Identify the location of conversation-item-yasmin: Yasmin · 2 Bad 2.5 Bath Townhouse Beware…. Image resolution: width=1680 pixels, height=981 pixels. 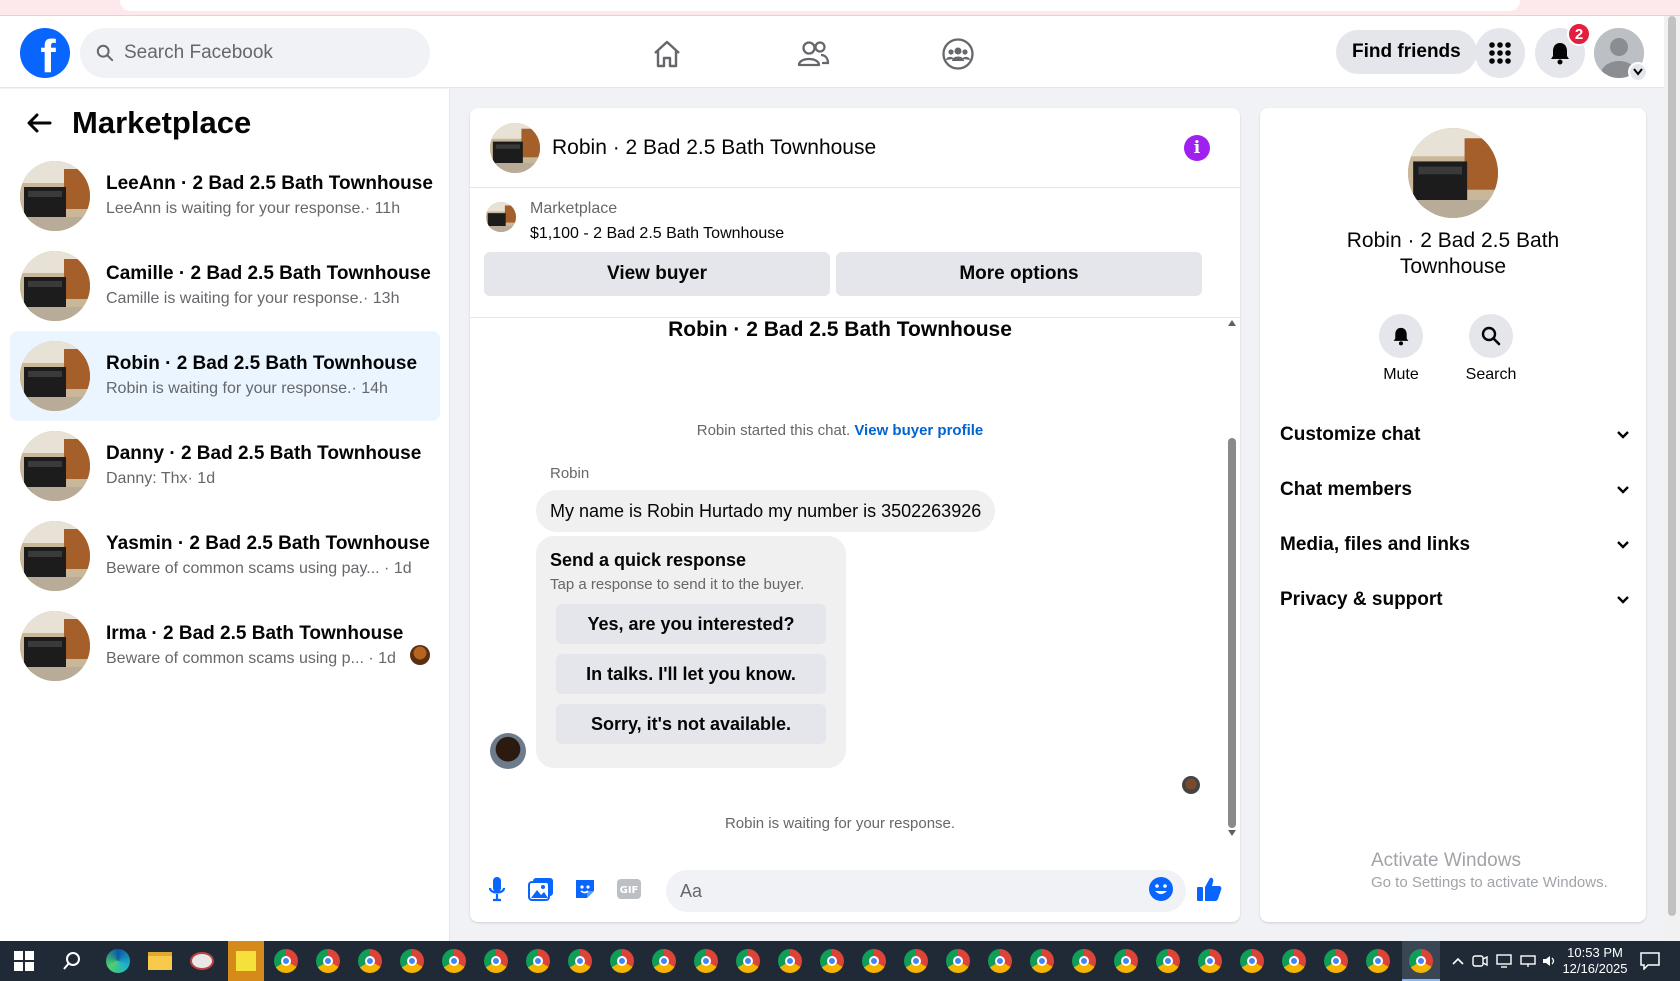
(225, 556).